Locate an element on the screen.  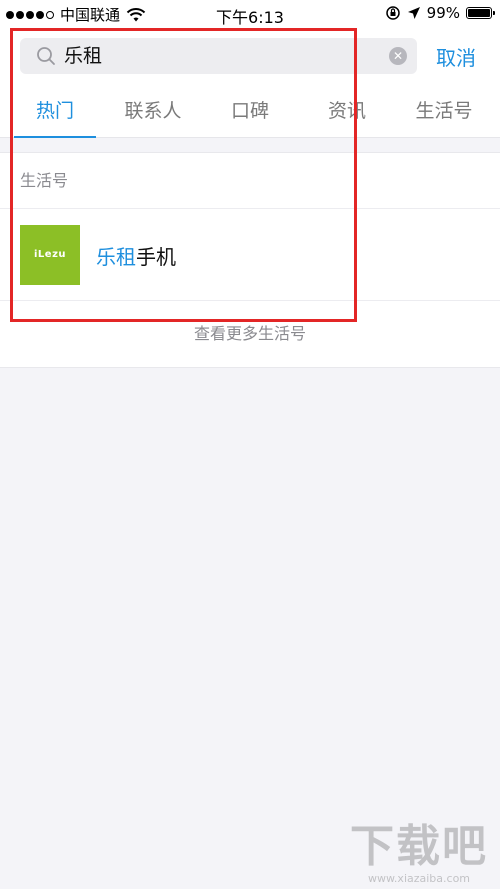
result-name-highlight: 乐租 is located at coordinates (116, 257).